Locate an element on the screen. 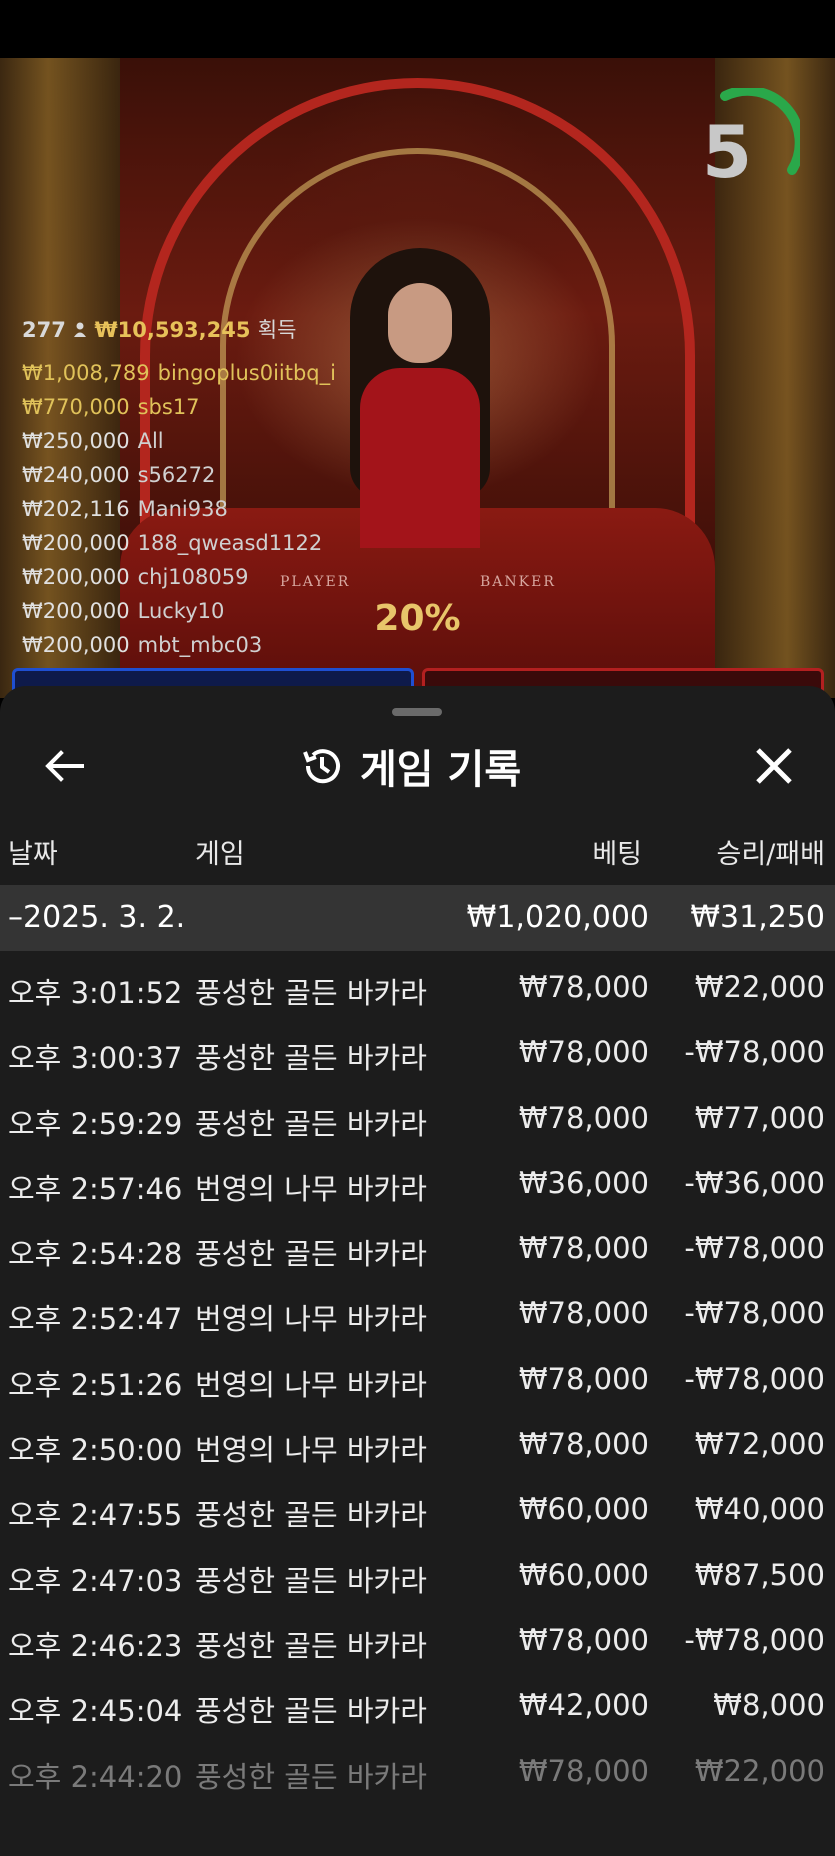 Image resolution: width=835 pixels, height=1856 pixels. summary-date: –2025. 3. 2. is located at coordinates (97, 917).